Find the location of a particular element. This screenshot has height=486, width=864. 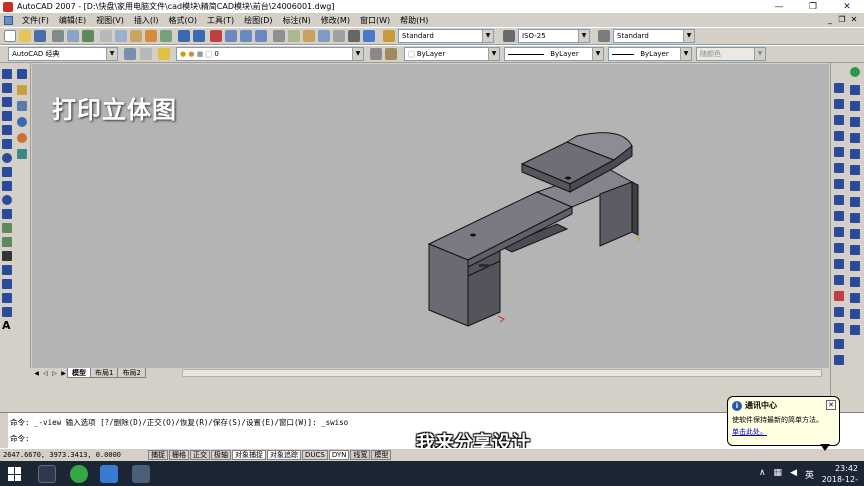

trim-icon is located at coordinates (839, 232).